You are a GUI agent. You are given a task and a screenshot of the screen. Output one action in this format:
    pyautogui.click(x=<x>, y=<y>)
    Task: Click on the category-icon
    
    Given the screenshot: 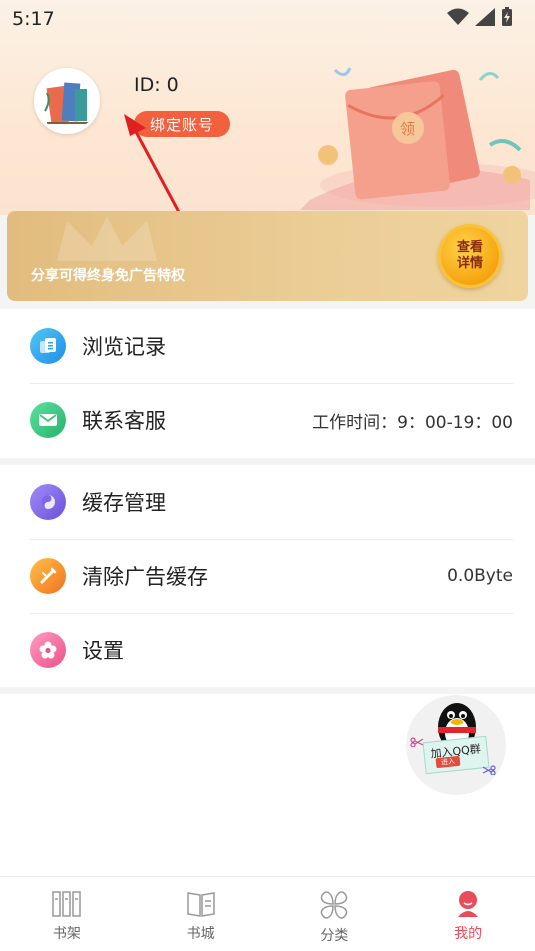 What is the action you would take?
    pyautogui.click(x=334, y=905)
    